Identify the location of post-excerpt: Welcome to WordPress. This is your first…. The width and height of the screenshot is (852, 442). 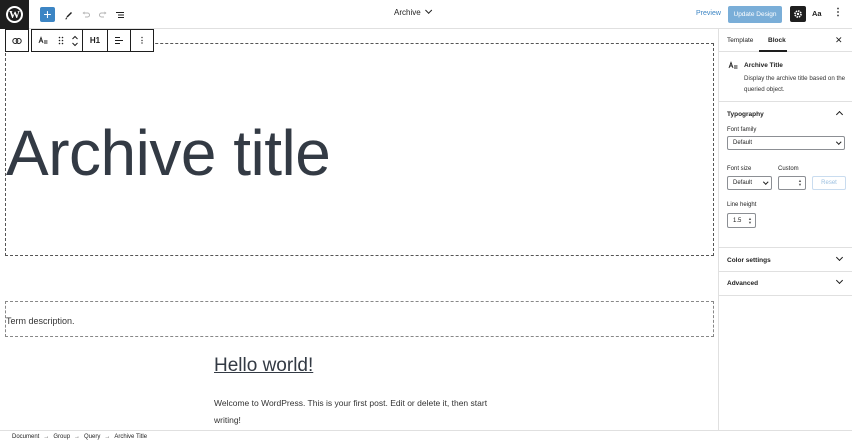
(359, 412).